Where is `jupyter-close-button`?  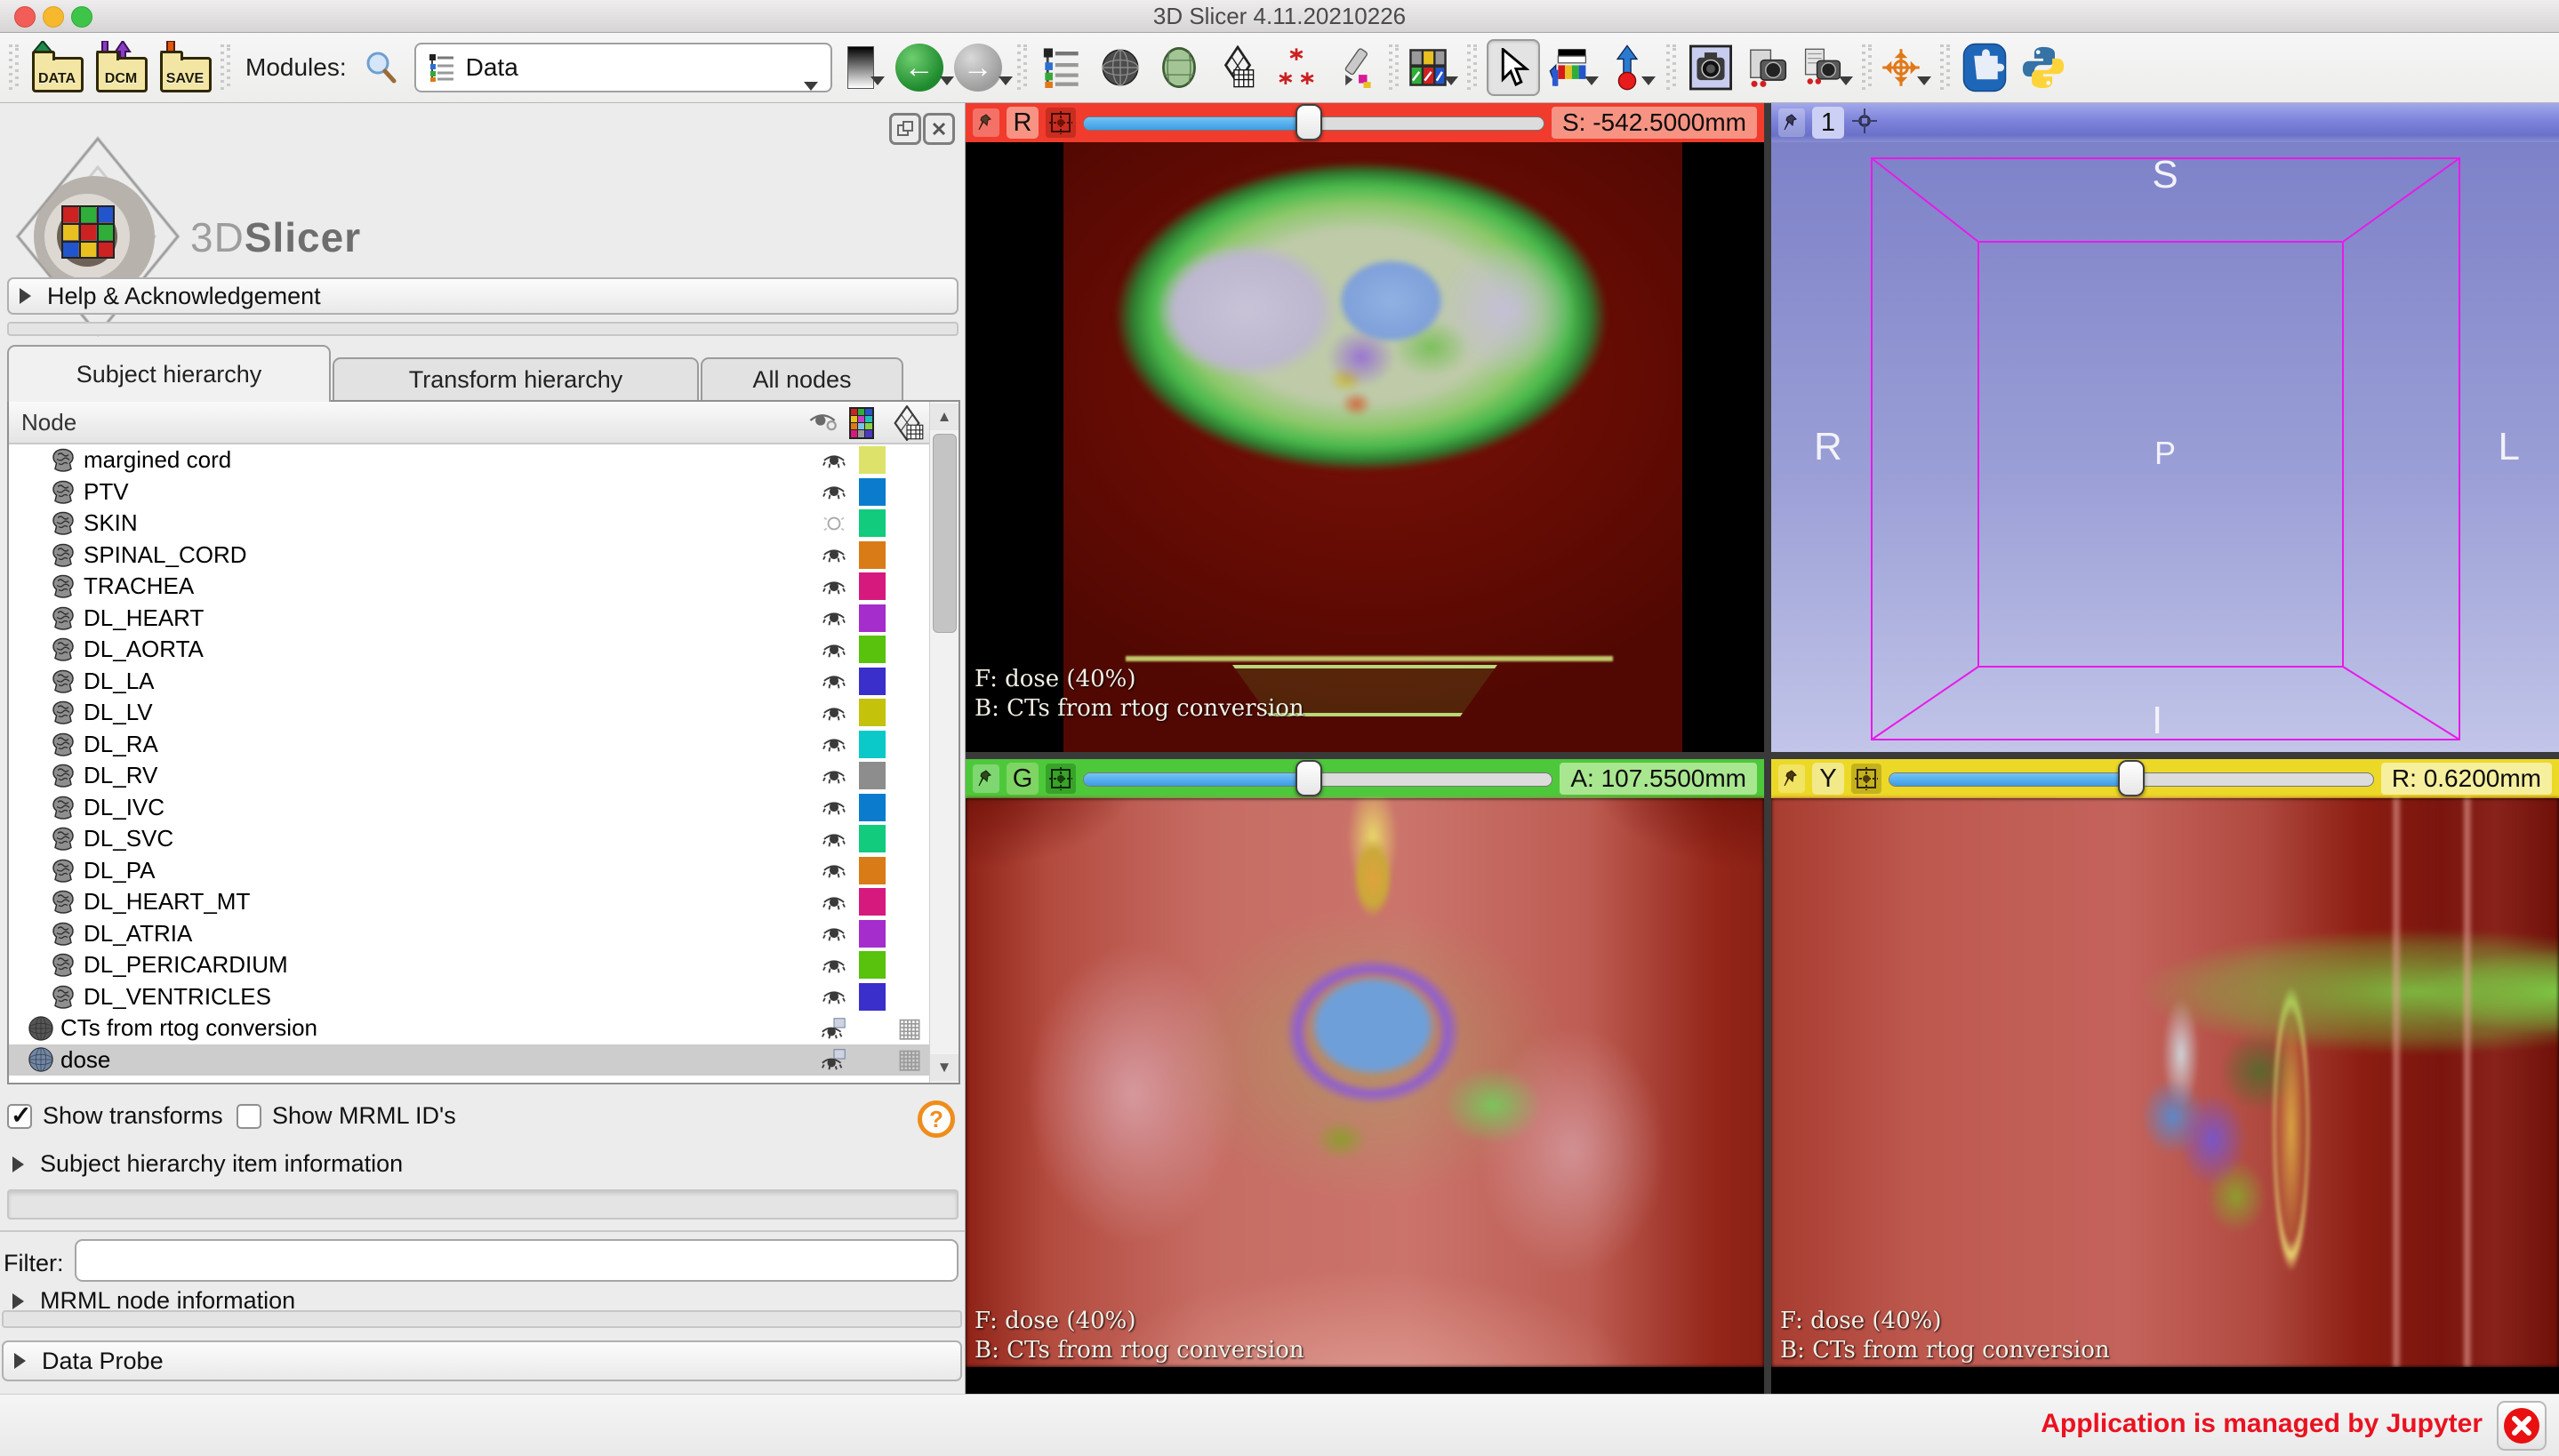 jupyter-close-button is located at coordinates (2522, 1426).